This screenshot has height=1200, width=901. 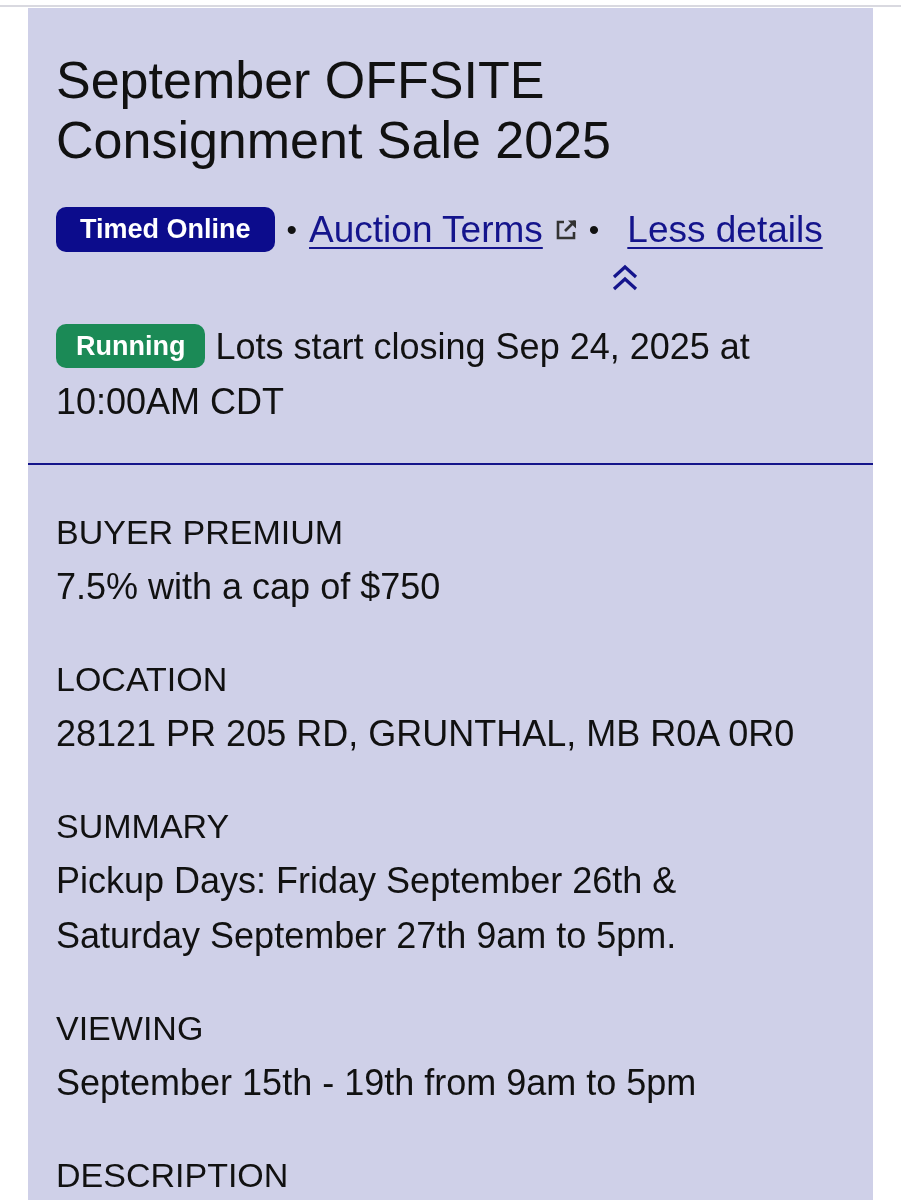 What do you see at coordinates (200, 532) in the screenshot?
I see `detail-label: BUYER PREMIUM` at bounding box center [200, 532].